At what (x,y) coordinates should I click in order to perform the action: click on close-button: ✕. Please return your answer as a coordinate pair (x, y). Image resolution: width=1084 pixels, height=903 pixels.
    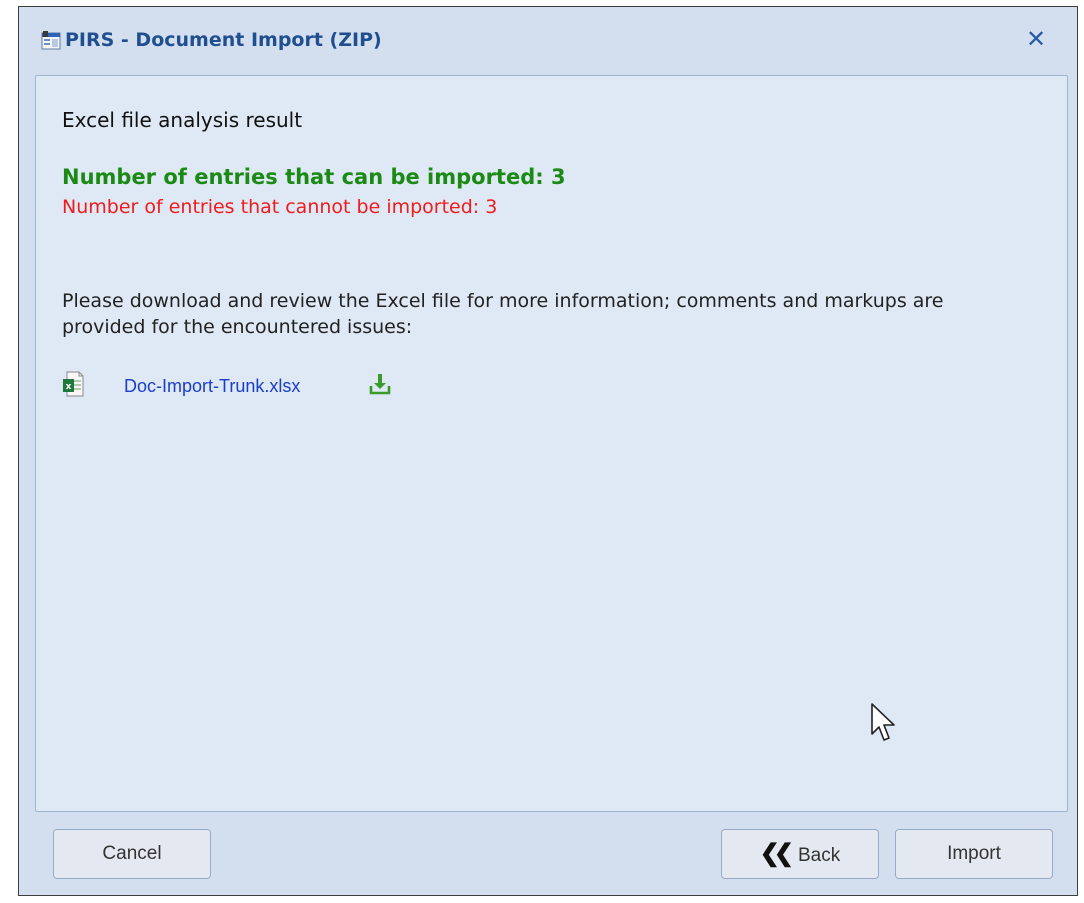
    Looking at the image, I should click on (1036, 39).